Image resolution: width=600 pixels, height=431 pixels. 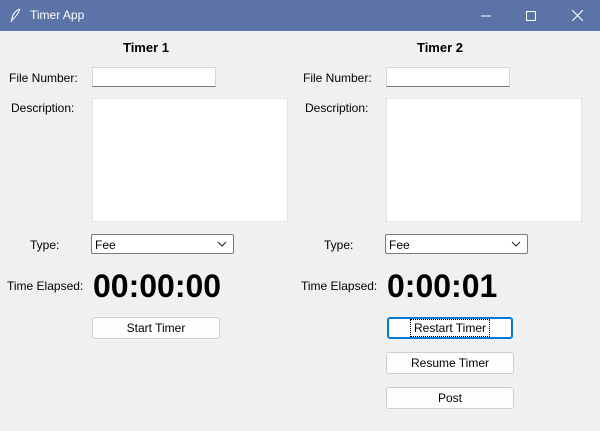 I want to click on close-button, so click(x=577, y=15).